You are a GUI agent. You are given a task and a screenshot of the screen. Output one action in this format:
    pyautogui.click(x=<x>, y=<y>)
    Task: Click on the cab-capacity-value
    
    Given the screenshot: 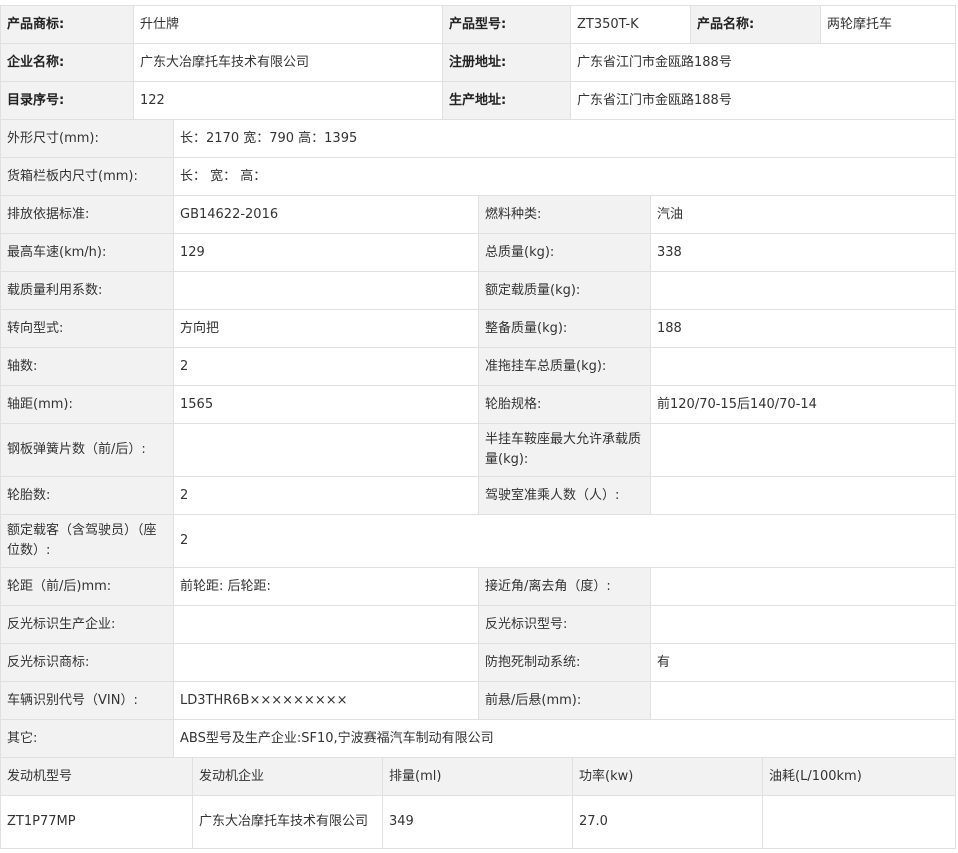 What is the action you would take?
    pyautogui.click(x=803, y=495)
    